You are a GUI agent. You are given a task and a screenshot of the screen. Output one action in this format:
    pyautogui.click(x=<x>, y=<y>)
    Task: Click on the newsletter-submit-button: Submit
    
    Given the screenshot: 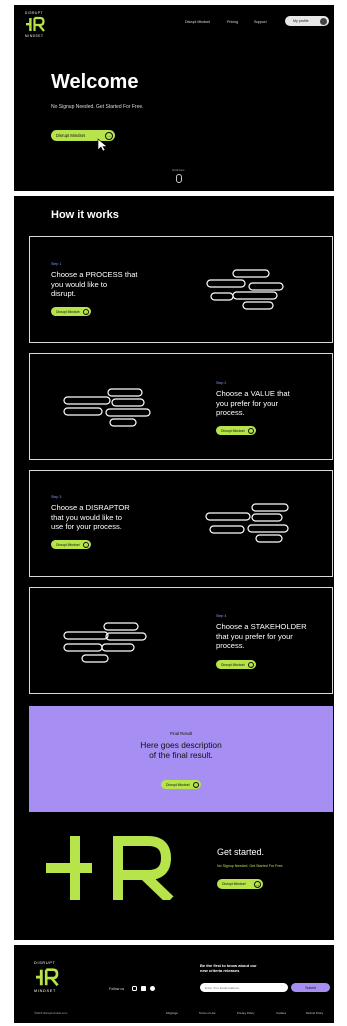 What is the action you would take?
    pyautogui.click(x=310, y=987)
    